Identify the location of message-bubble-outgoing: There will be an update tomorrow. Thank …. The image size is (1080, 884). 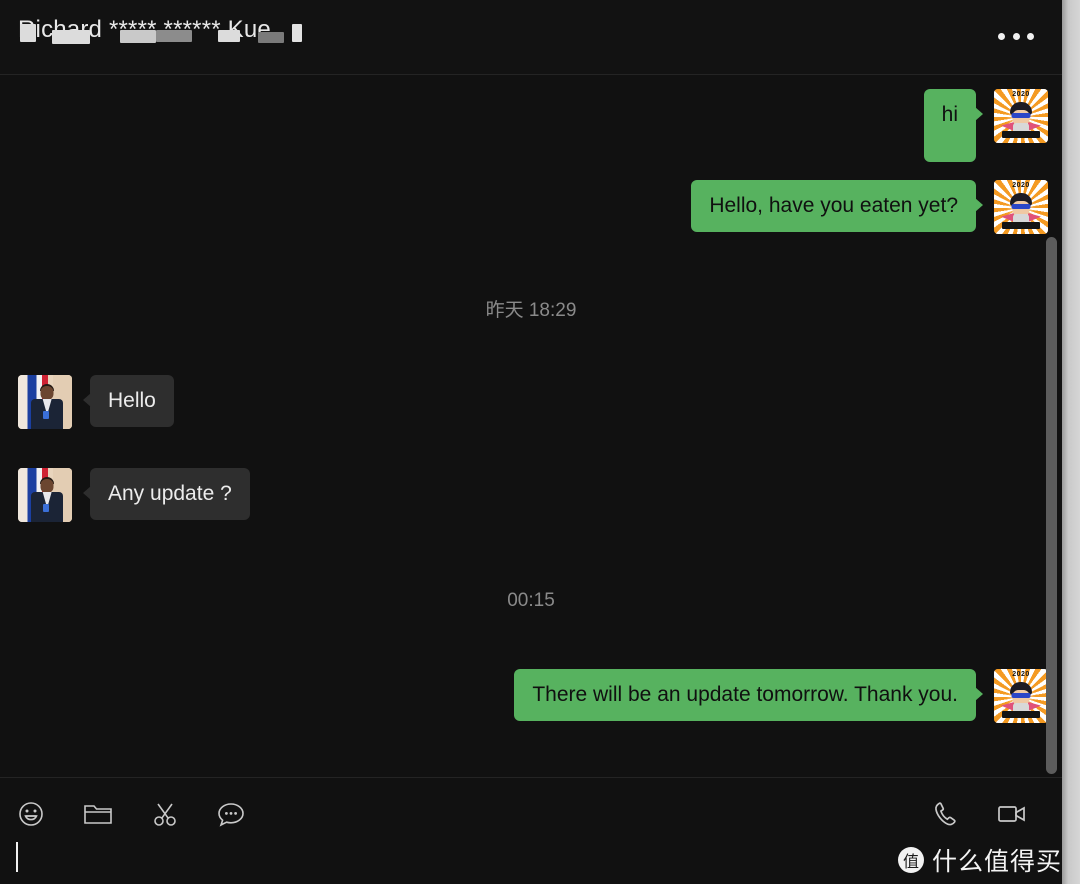
(748, 695).